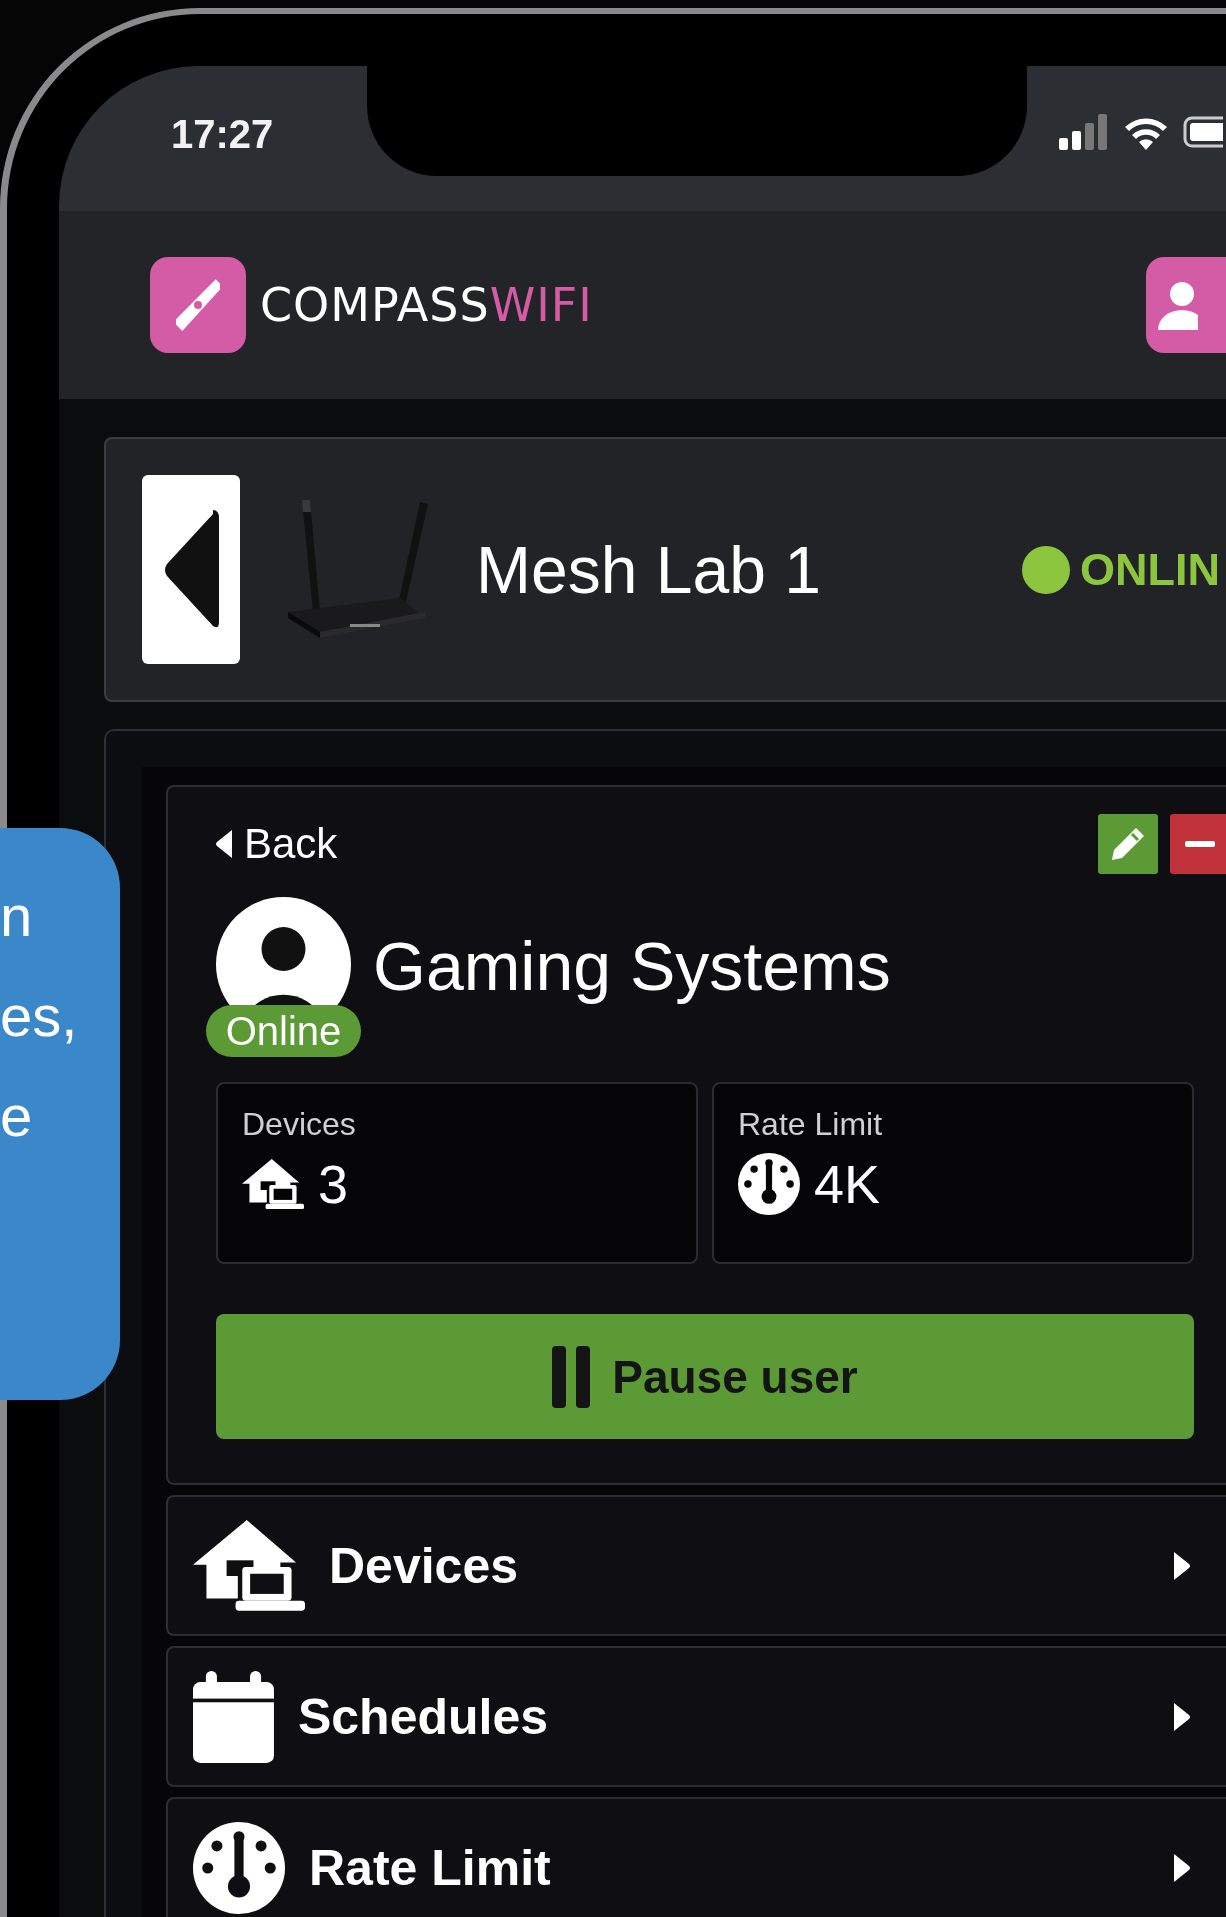  I want to click on back-button, so click(191, 569).